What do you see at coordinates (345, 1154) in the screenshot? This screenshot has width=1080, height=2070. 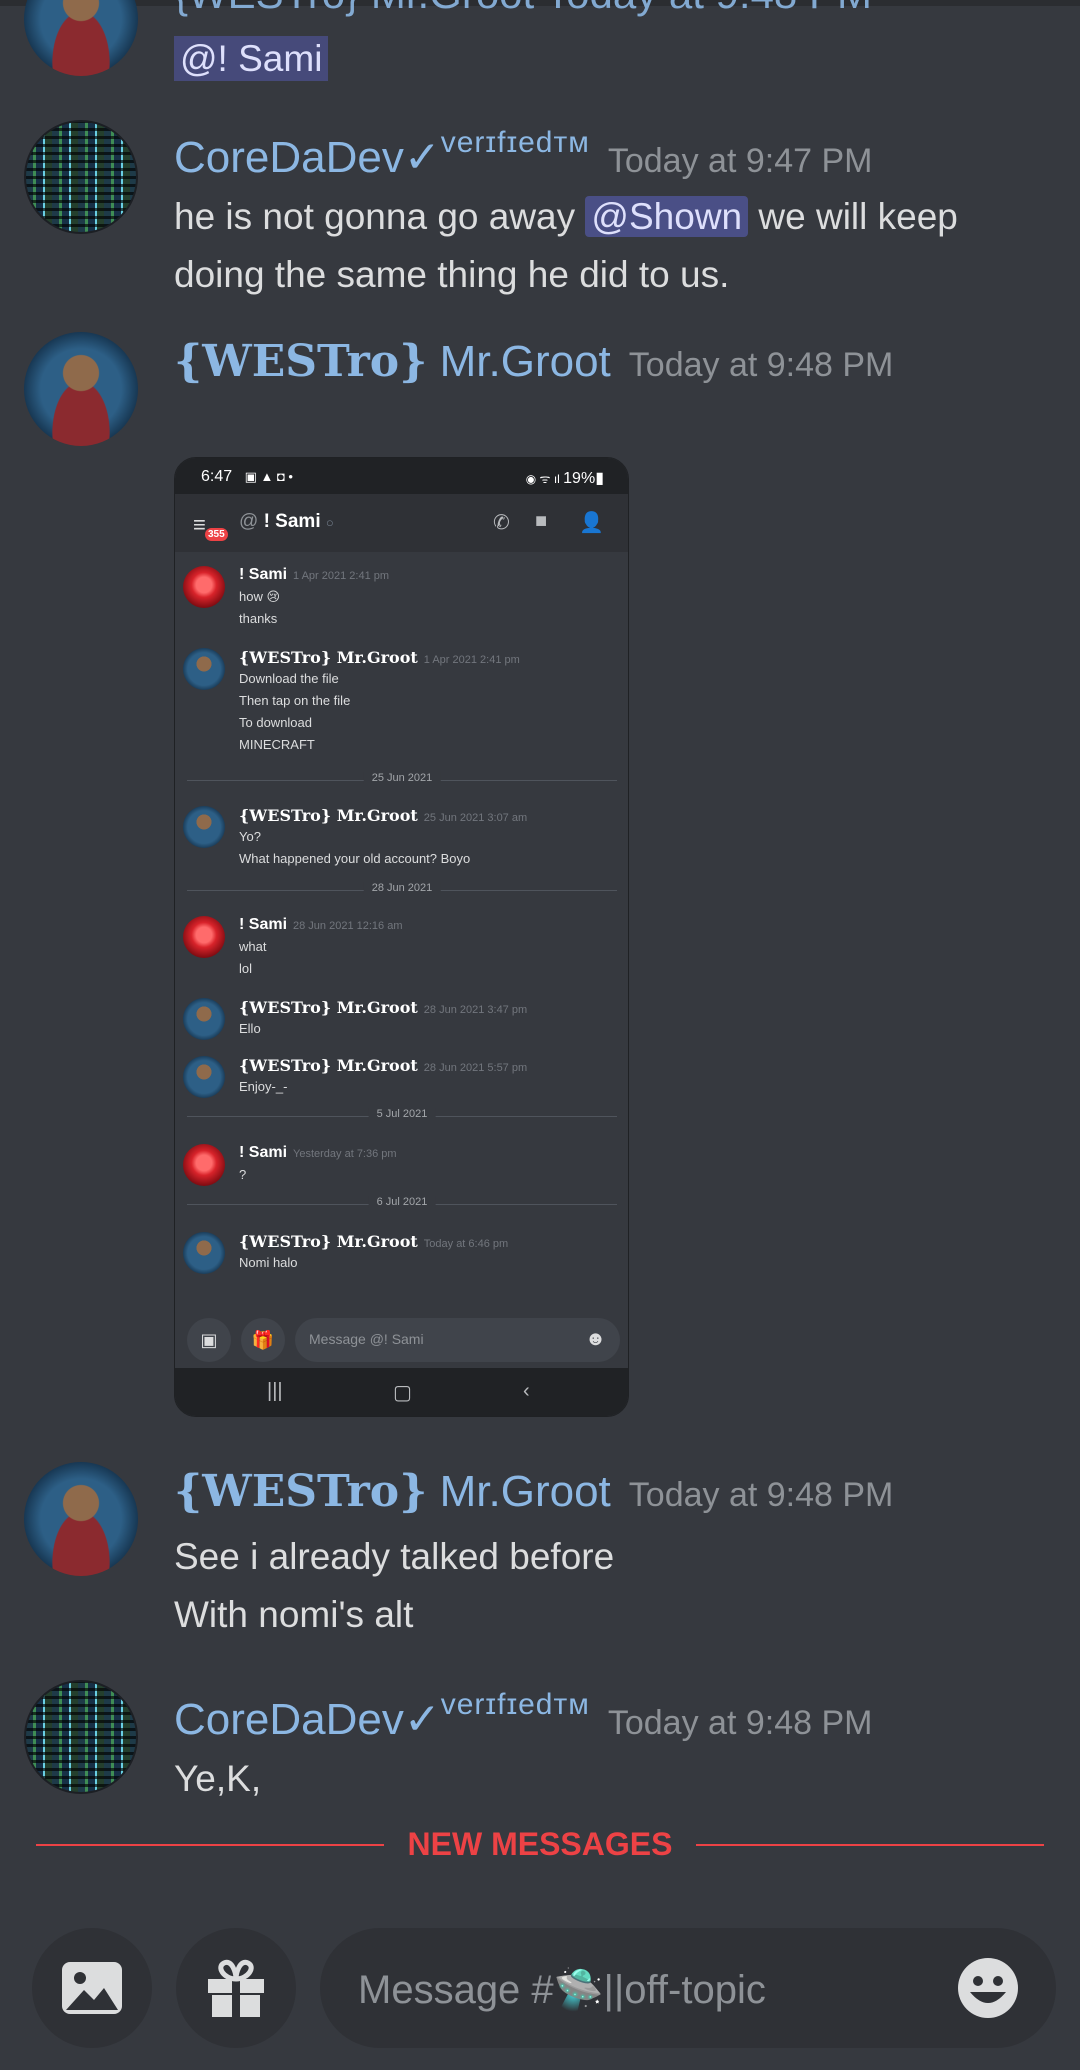 I see `timestamp: Yesterday at 7:36 pm` at bounding box center [345, 1154].